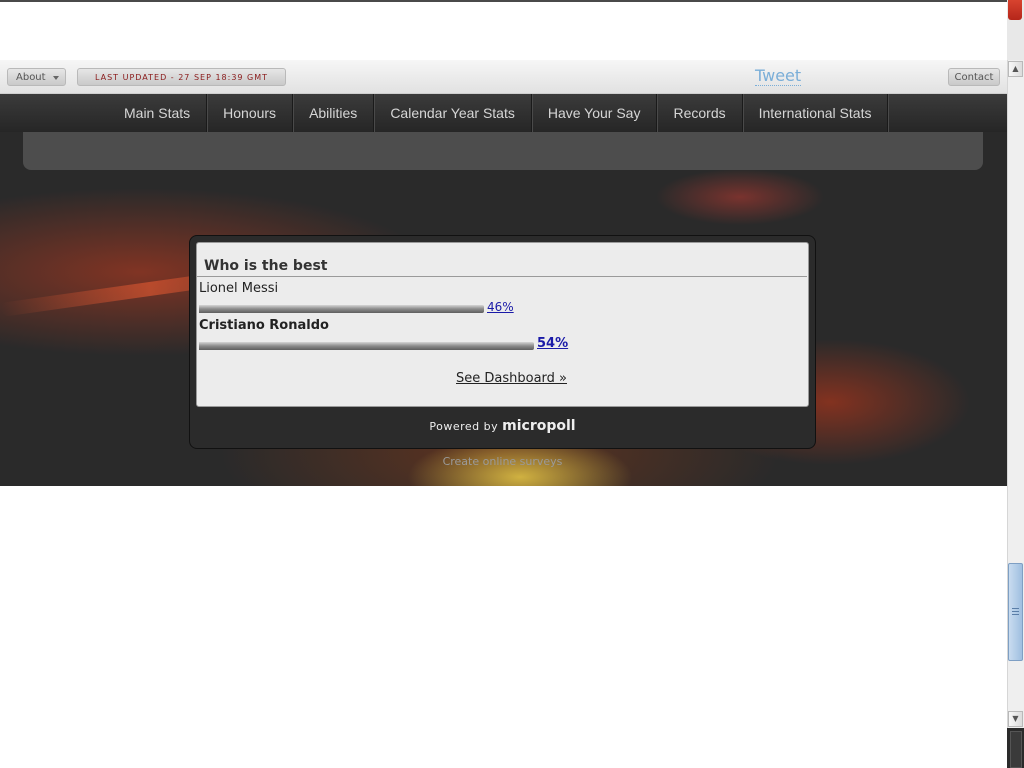 This screenshot has width=1024, height=768. What do you see at coordinates (250, 113) in the screenshot?
I see `nav-item-honours: Honours` at bounding box center [250, 113].